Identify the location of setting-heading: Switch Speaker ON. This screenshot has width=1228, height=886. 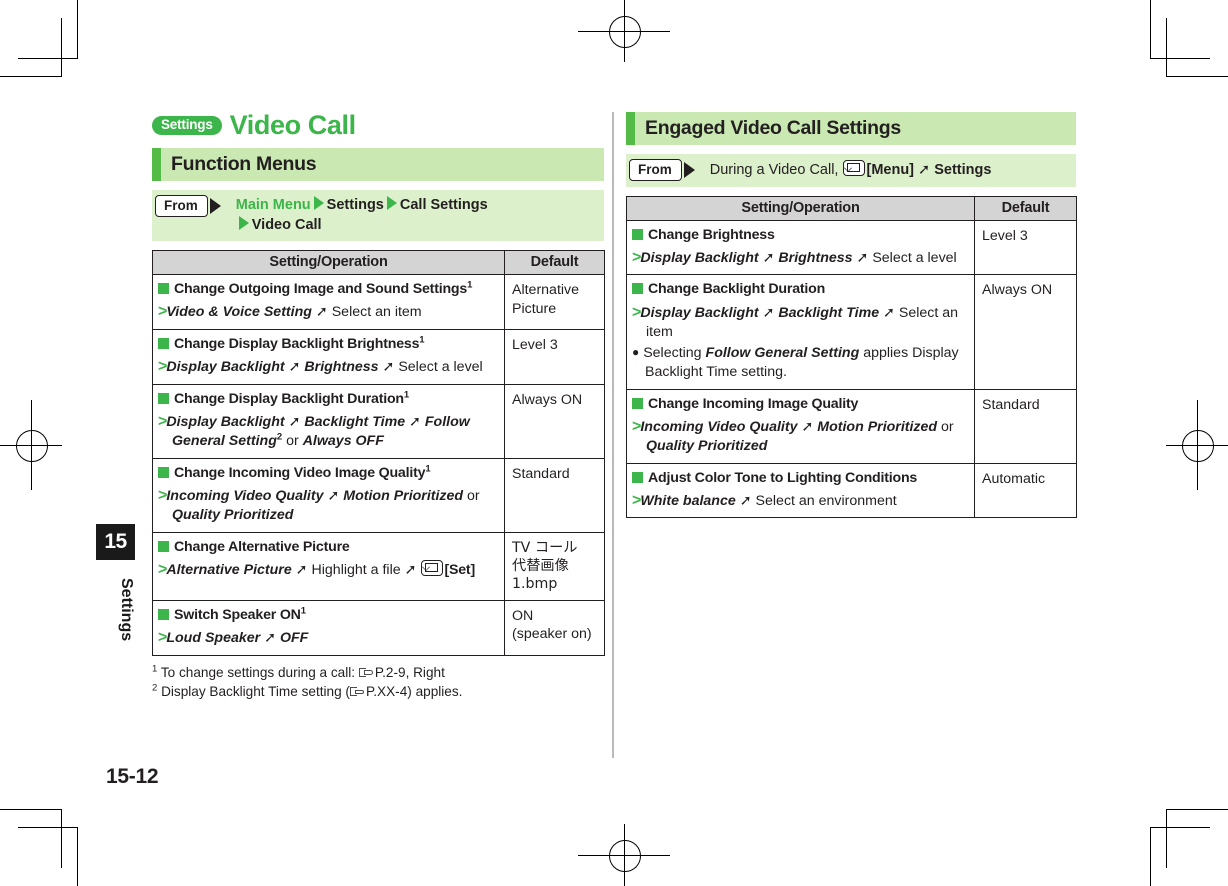
(237, 614).